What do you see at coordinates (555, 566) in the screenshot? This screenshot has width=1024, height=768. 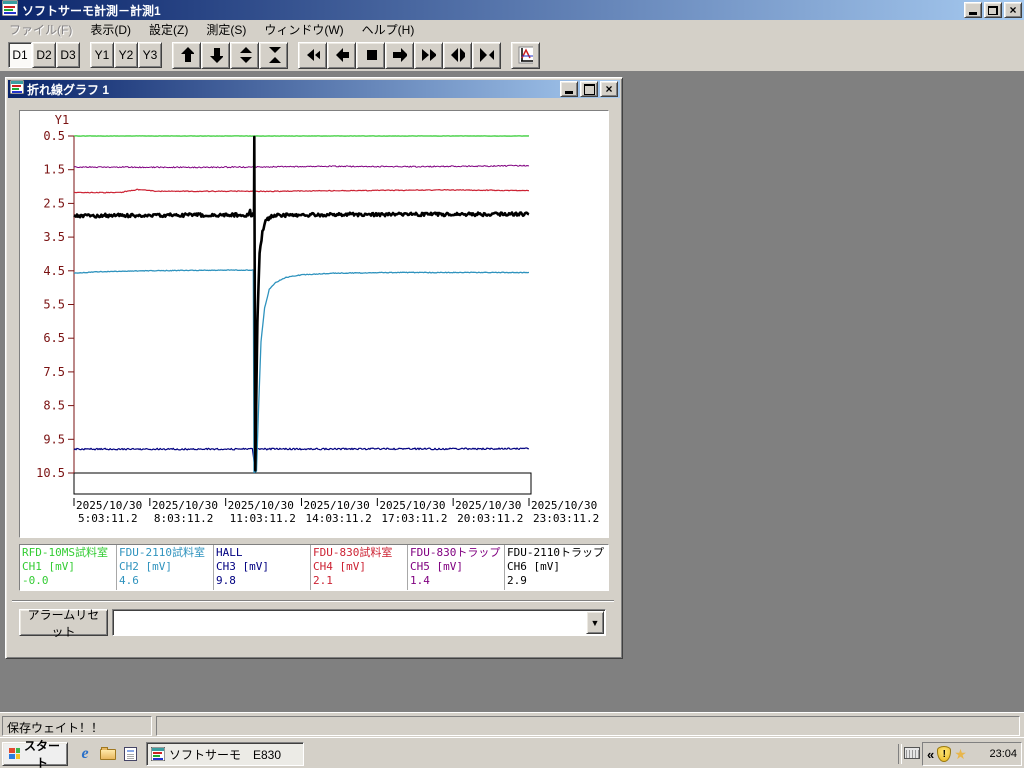 I see `legend-channel-ch6: FDU-2110トラップ CH6 [mV] 2.9` at bounding box center [555, 566].